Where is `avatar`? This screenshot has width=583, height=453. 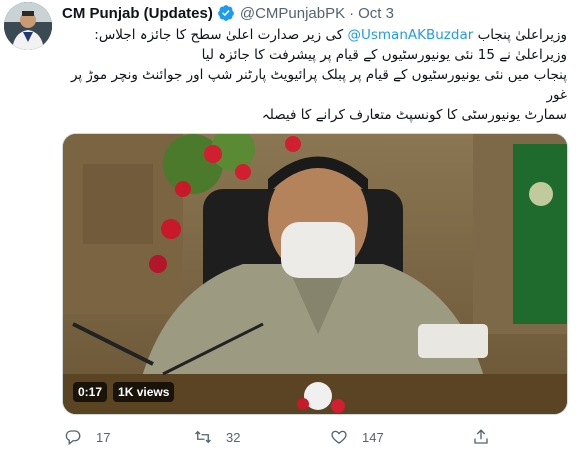
avatar is located at coordinates (28, 26).